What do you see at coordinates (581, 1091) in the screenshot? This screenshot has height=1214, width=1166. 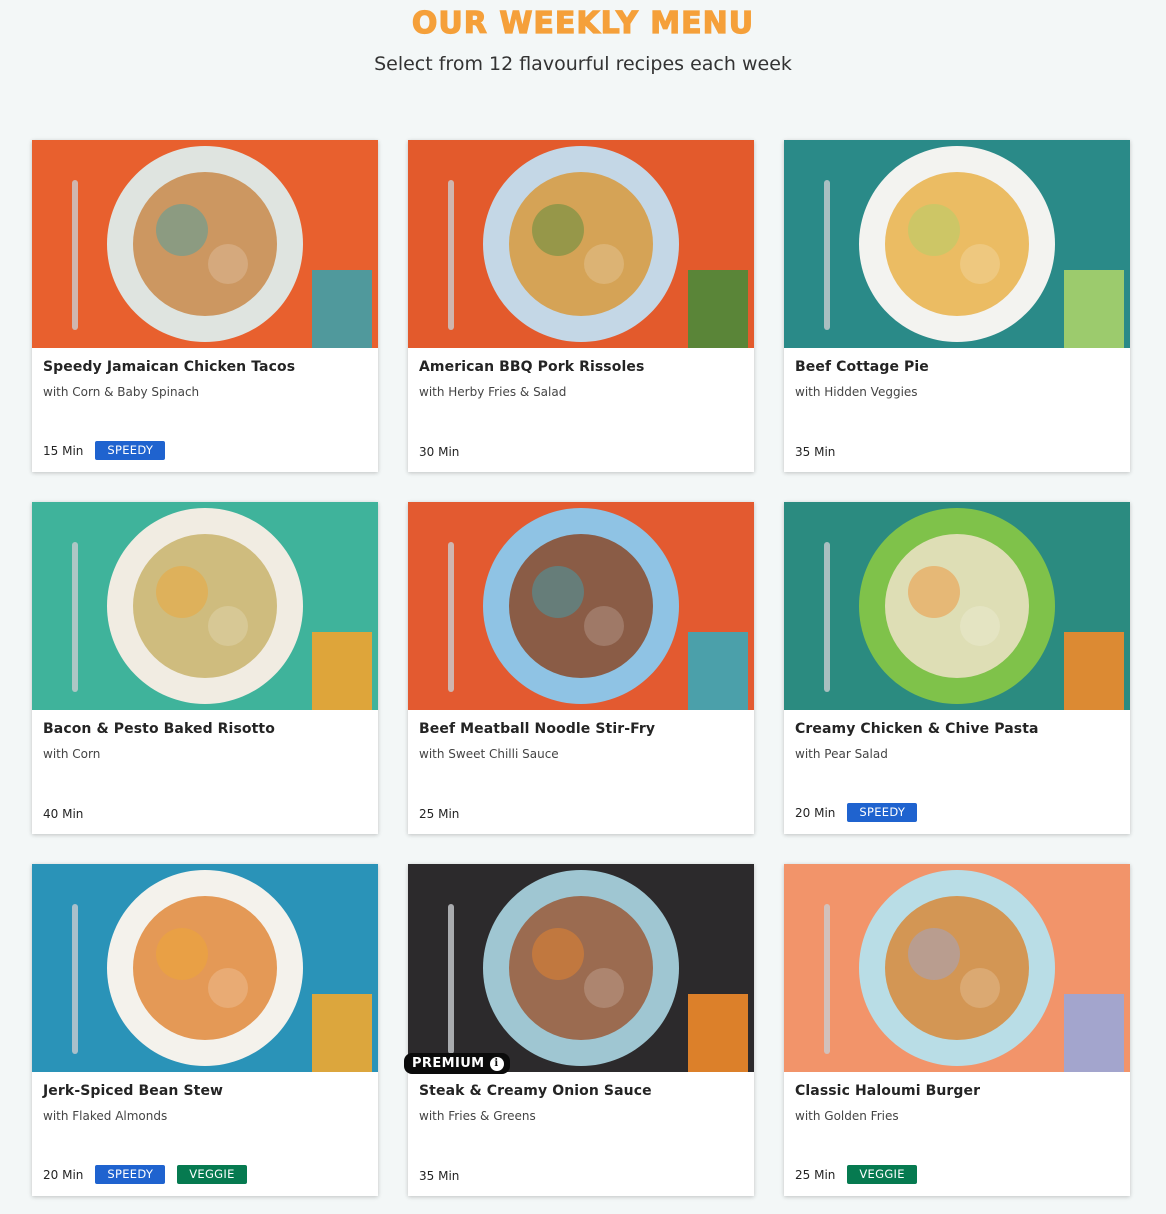 I see `recipe-name: Steak & Creamy Onion Sauce` at bounding box center [581, 1091].